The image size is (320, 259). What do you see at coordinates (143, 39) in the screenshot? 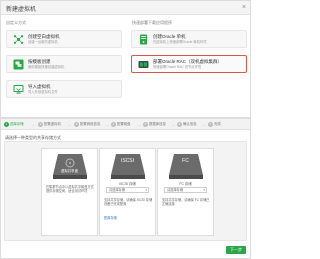
I see `oracle-single-icon` at bounding box center [143, 39].